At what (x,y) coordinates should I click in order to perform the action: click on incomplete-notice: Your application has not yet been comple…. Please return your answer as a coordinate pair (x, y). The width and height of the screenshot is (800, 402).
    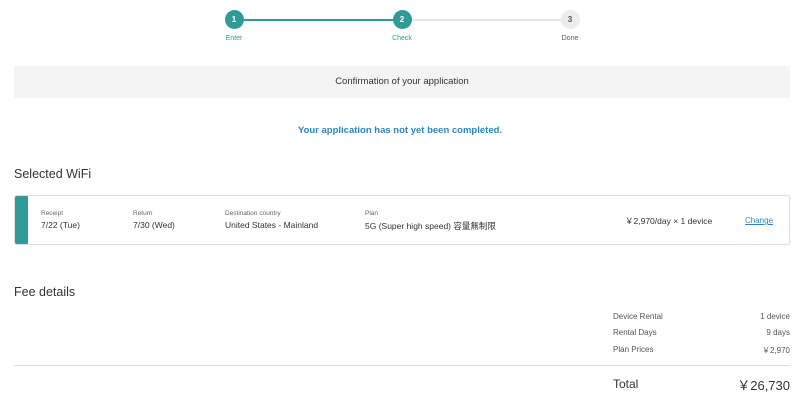
    Looking at the image, I should click on (400, 130).